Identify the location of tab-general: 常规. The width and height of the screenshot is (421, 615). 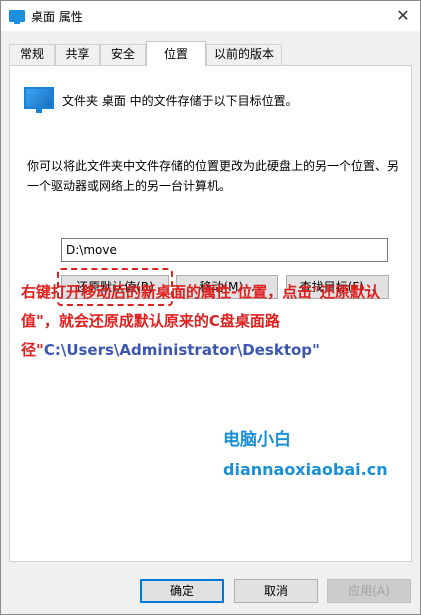
(32, 54).